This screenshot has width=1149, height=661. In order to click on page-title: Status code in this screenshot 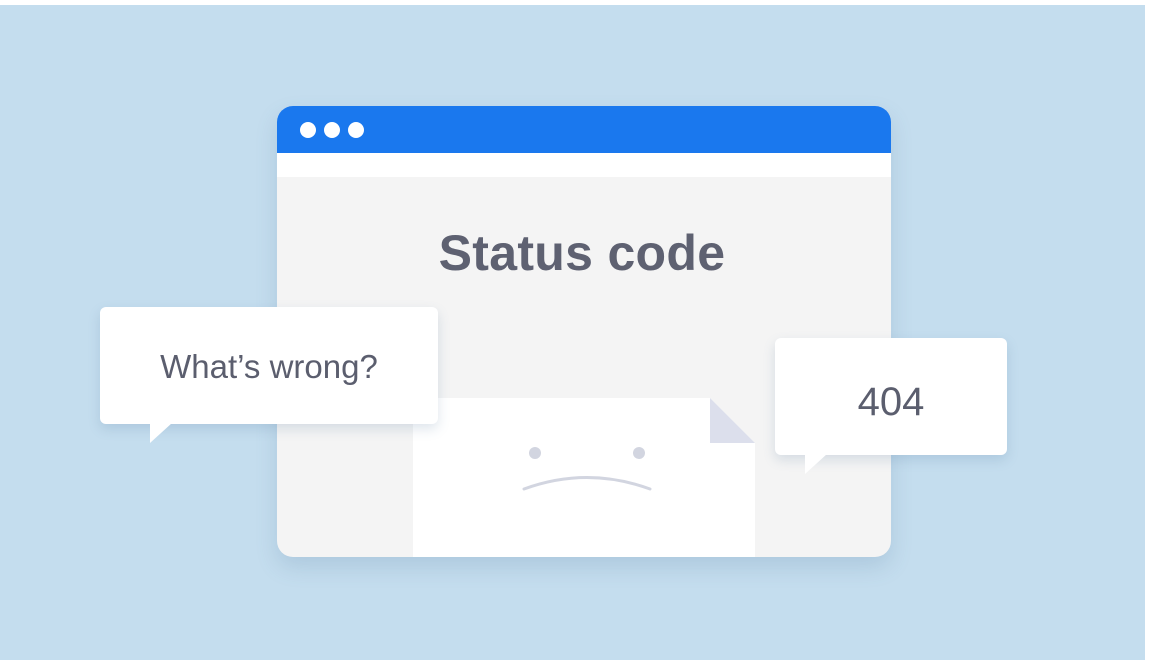, I will do `click(582, 253)`.